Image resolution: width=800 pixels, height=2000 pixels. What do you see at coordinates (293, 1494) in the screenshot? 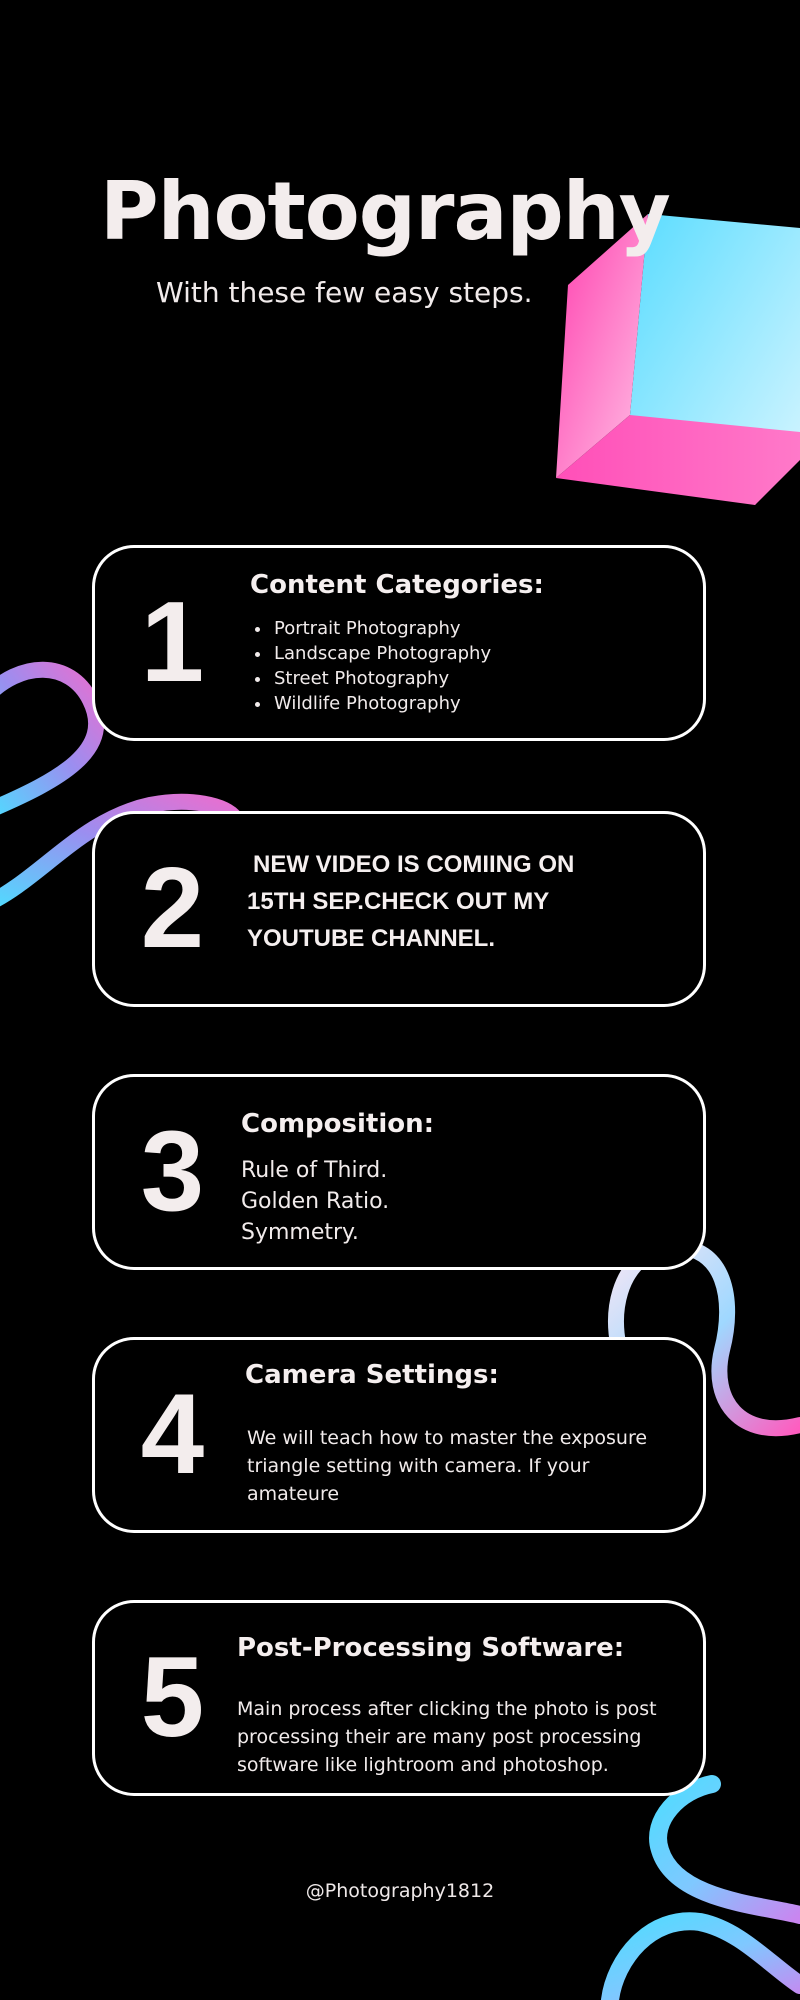
I see `description-line: amateure` at bounding box center [293, 1494].